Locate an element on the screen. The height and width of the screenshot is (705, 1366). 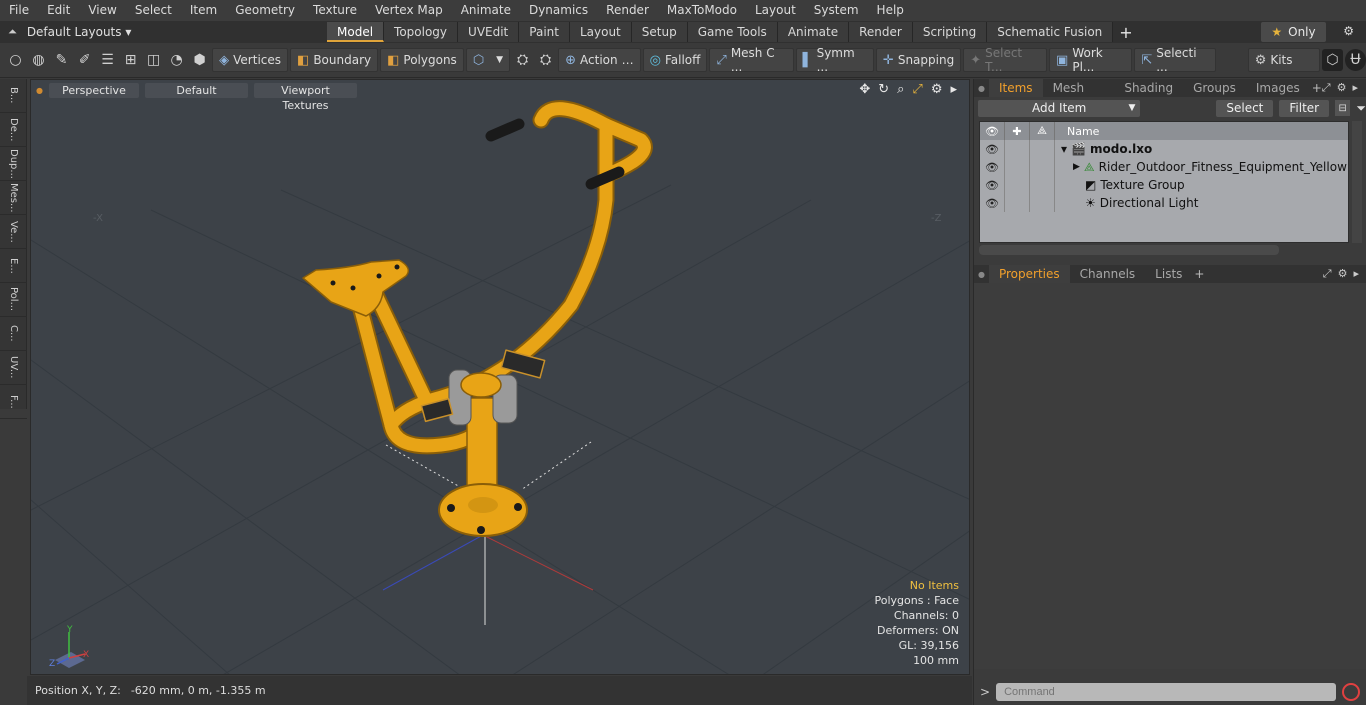
panel-gear-icon: ⚙ is located at coordinates (1342, 88).